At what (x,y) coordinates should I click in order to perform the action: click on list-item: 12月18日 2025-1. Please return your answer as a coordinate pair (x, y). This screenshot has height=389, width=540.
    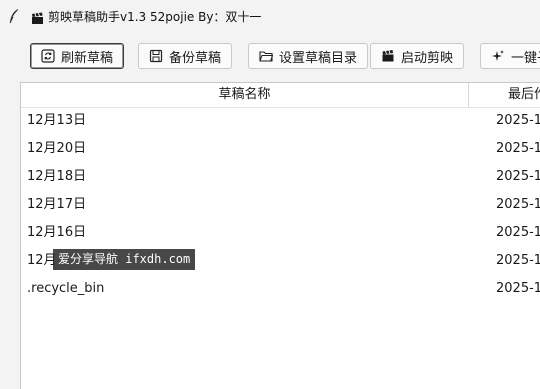
    Looking at the image, I should click on (280, 177).